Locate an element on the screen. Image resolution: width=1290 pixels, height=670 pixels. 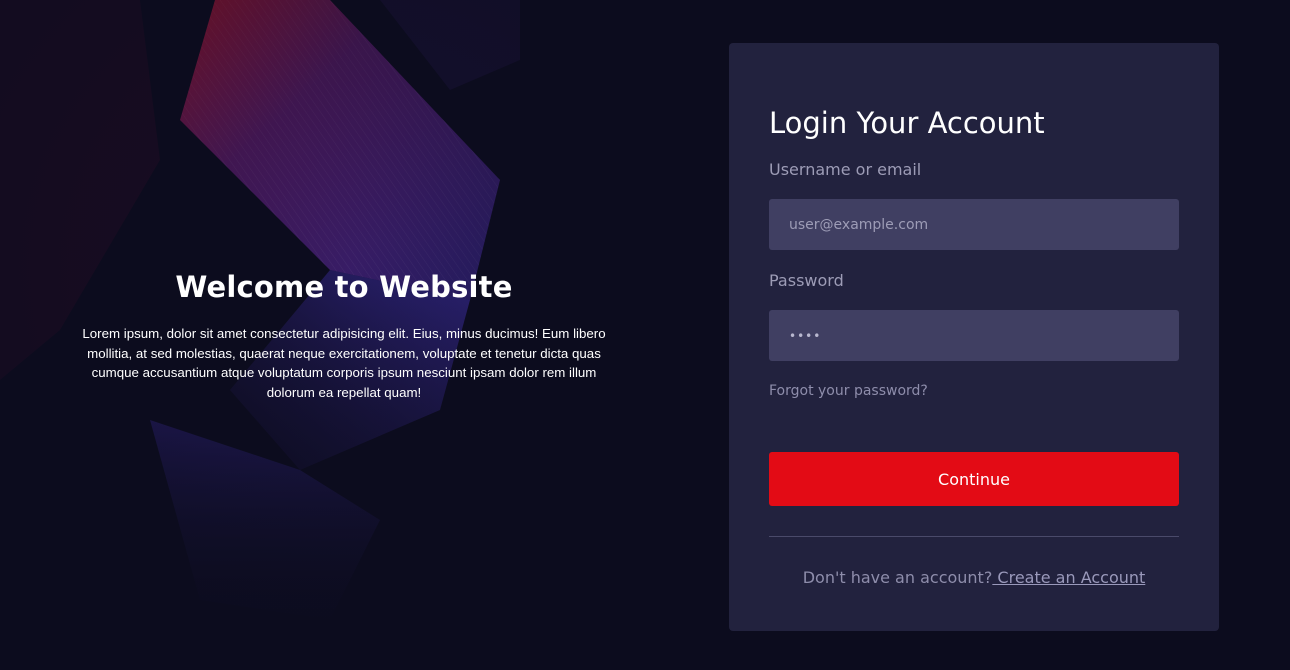
forgot-password-link: Forgot your password? is located at coordinates (848, 391).